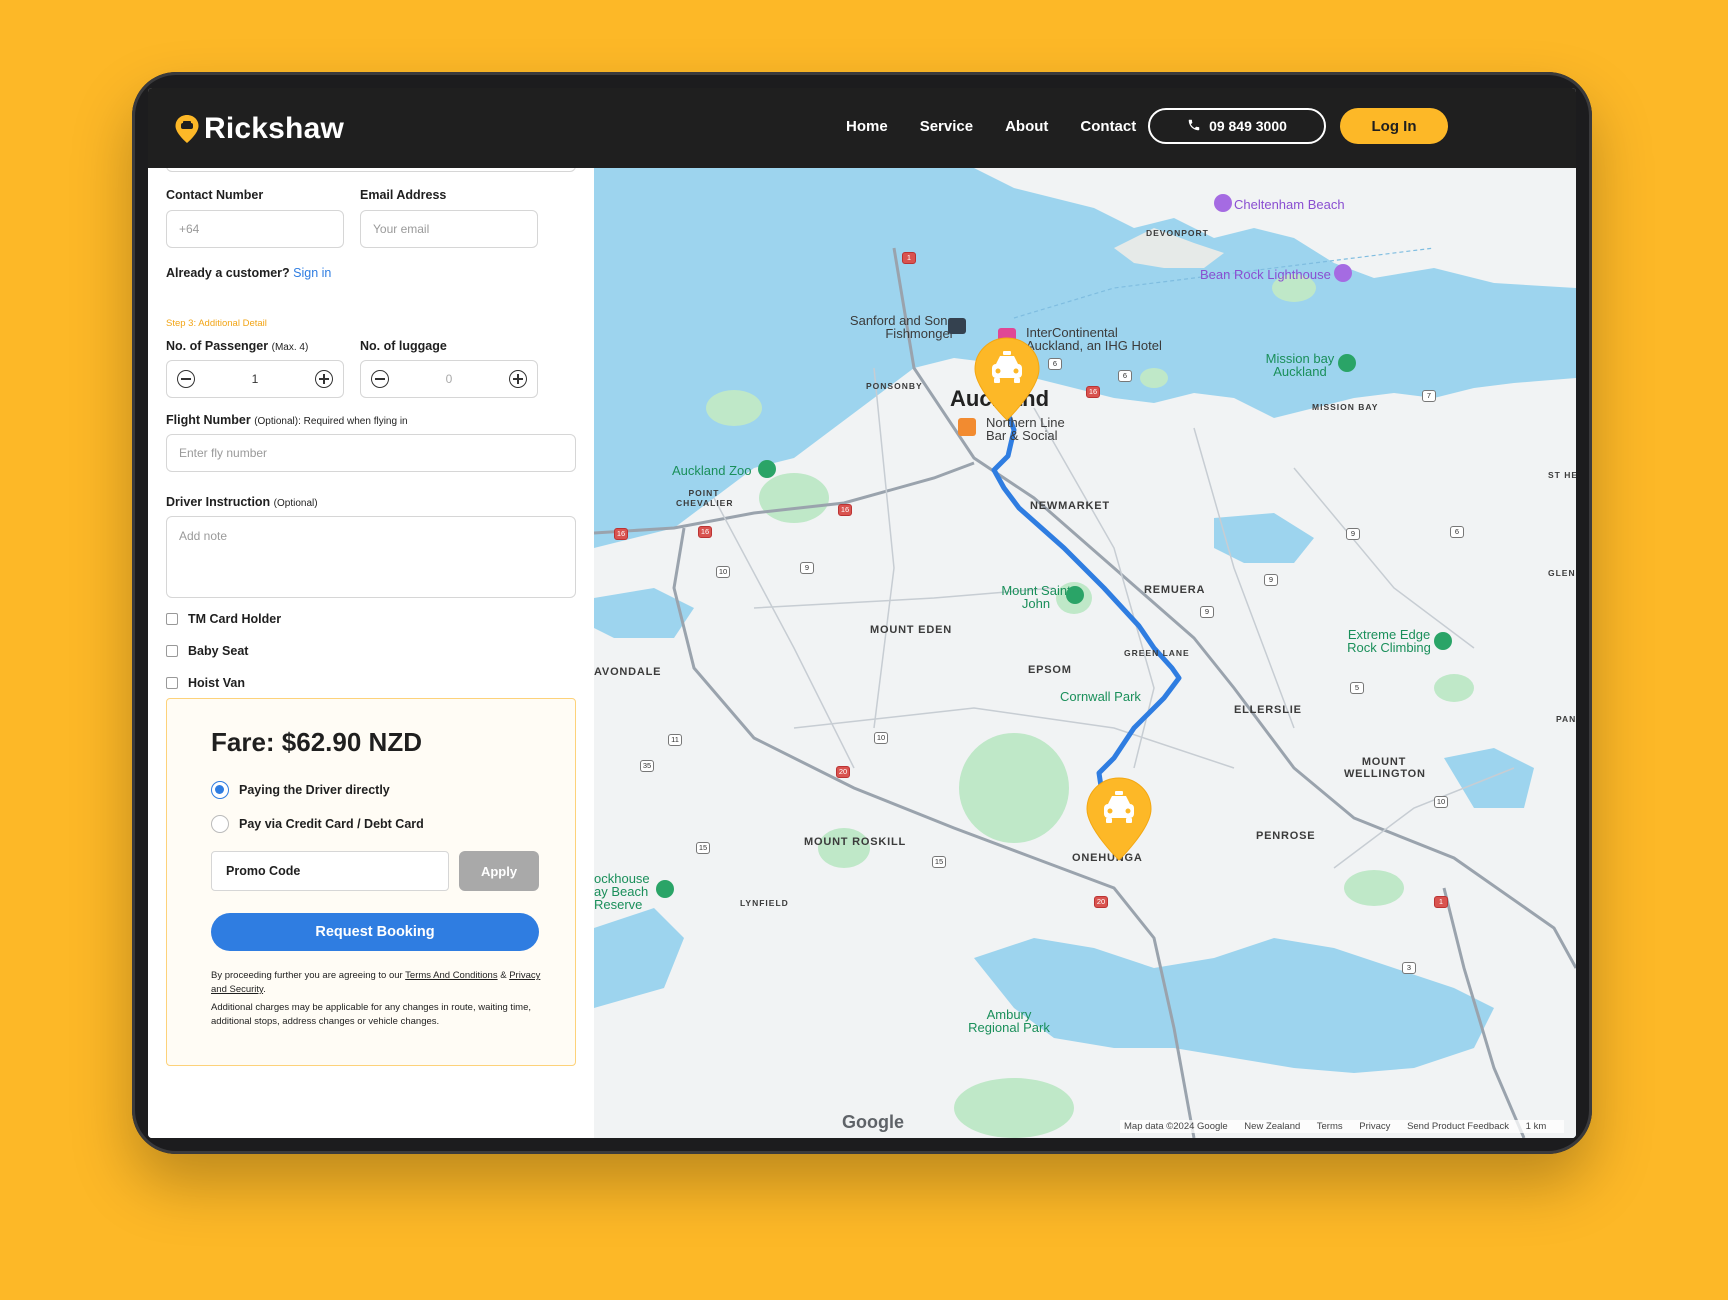  I want to click on nav-home: Home, so click(867, 126).